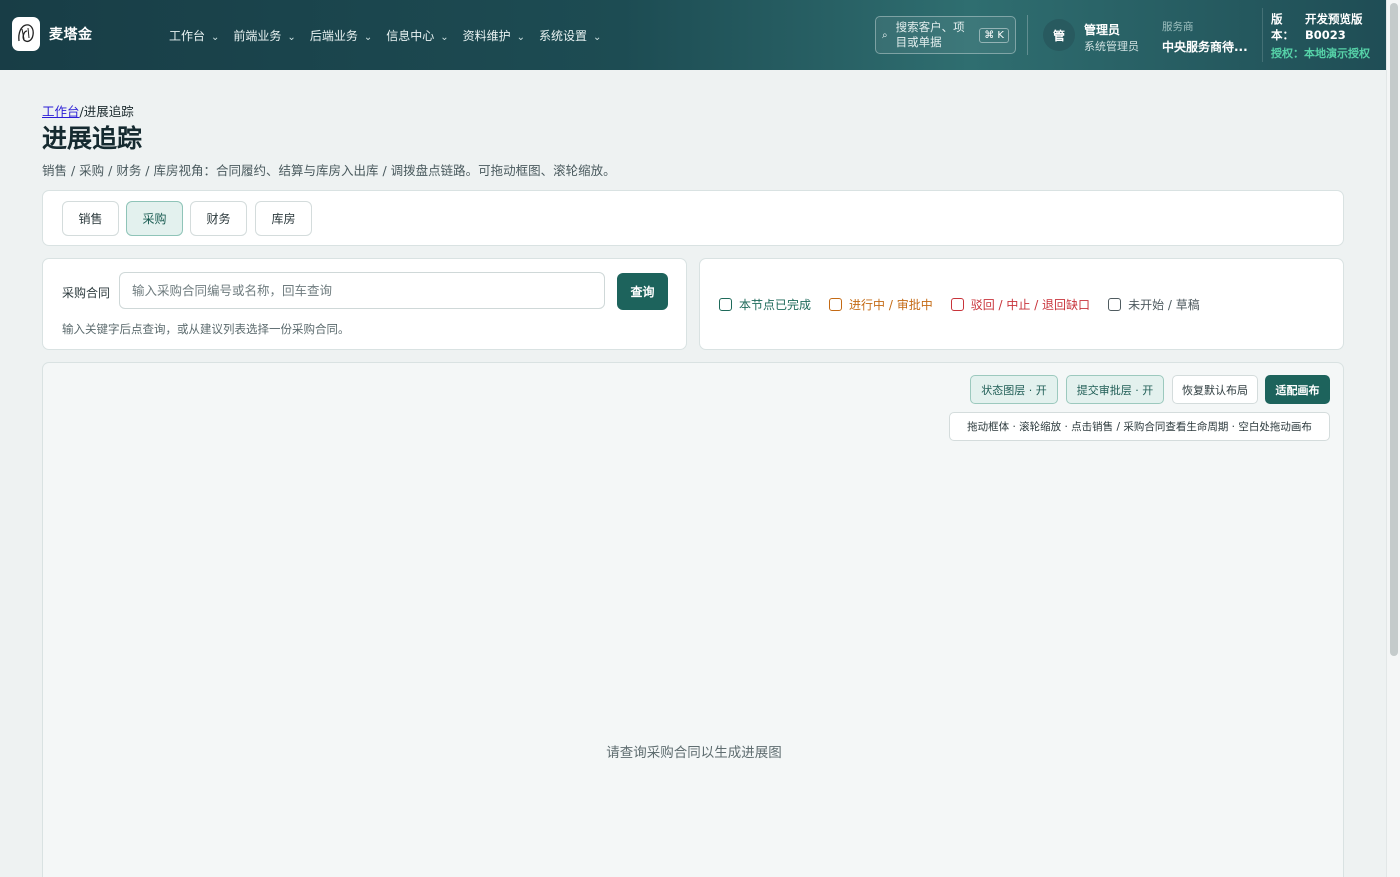  Describe the element at coordinates (61, 111) in the screenshot. I see `breadcrumb-home-link: 工作台` at that location.